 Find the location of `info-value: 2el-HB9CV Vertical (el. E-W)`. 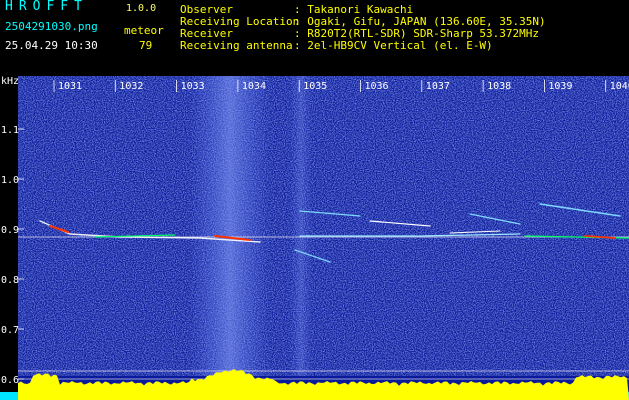

info-value: 2el-HB9CV Vertical (el. E-W) is located at coordinates (400, 45).